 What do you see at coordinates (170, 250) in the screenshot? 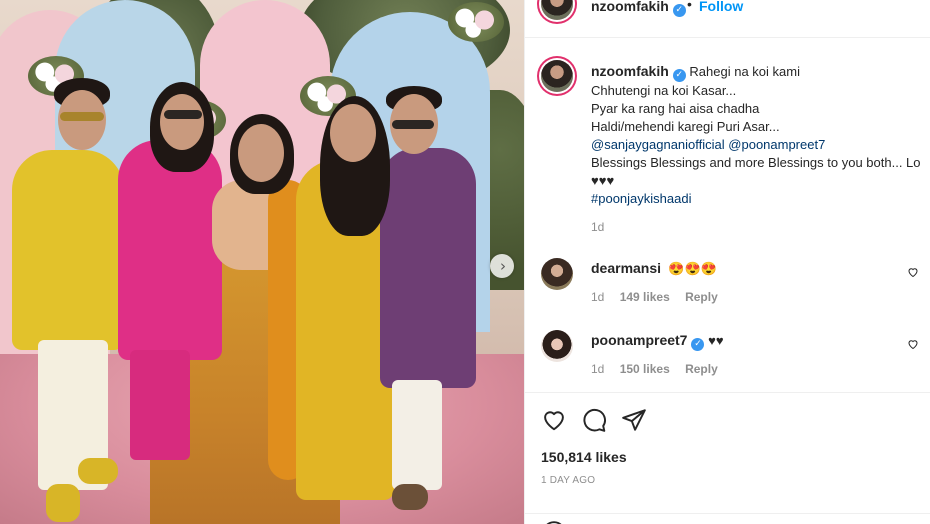
I see `person-2-kurta` at bounding box center [170, 250].